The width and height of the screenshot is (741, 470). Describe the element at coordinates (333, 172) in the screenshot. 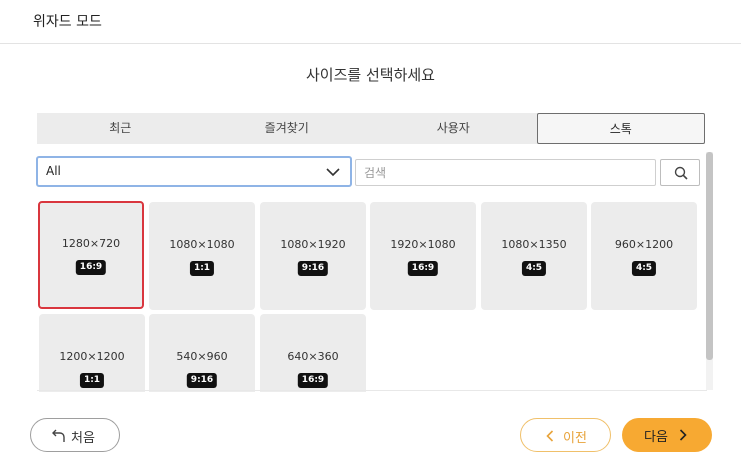

I see `chevron-down-icon` at that location.